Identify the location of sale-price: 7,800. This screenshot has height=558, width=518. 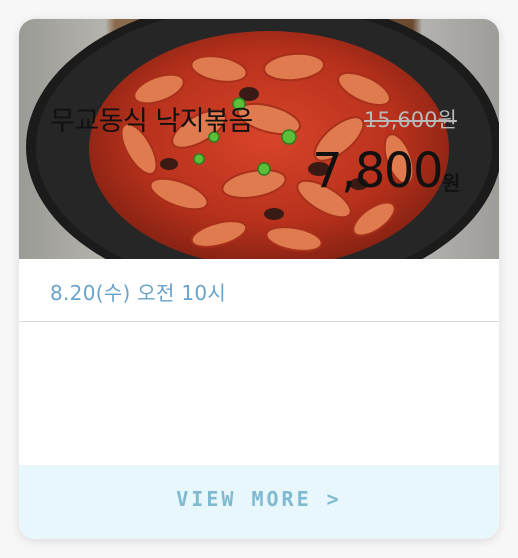
(377, 171).